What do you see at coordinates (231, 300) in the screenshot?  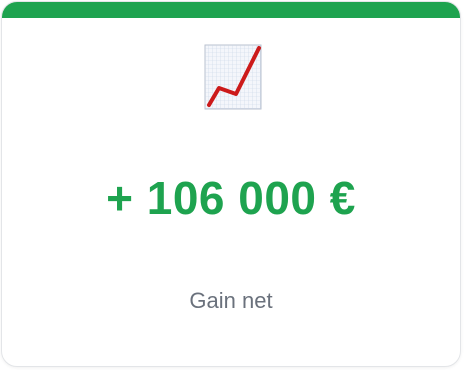 I see `net-gain-label: Gain net` at bounding box center [231, 300].